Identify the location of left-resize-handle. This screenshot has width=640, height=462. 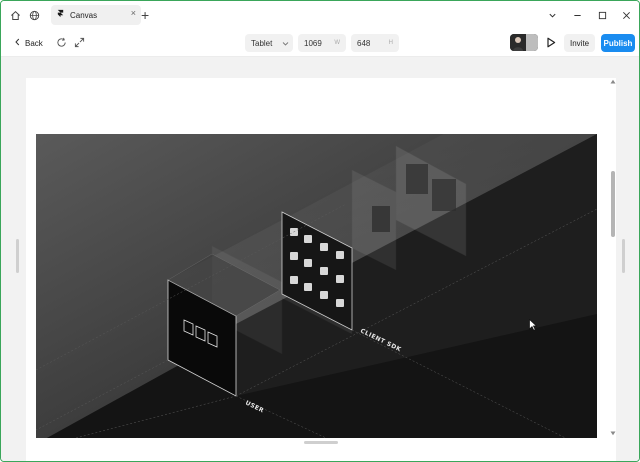
(17, 256).